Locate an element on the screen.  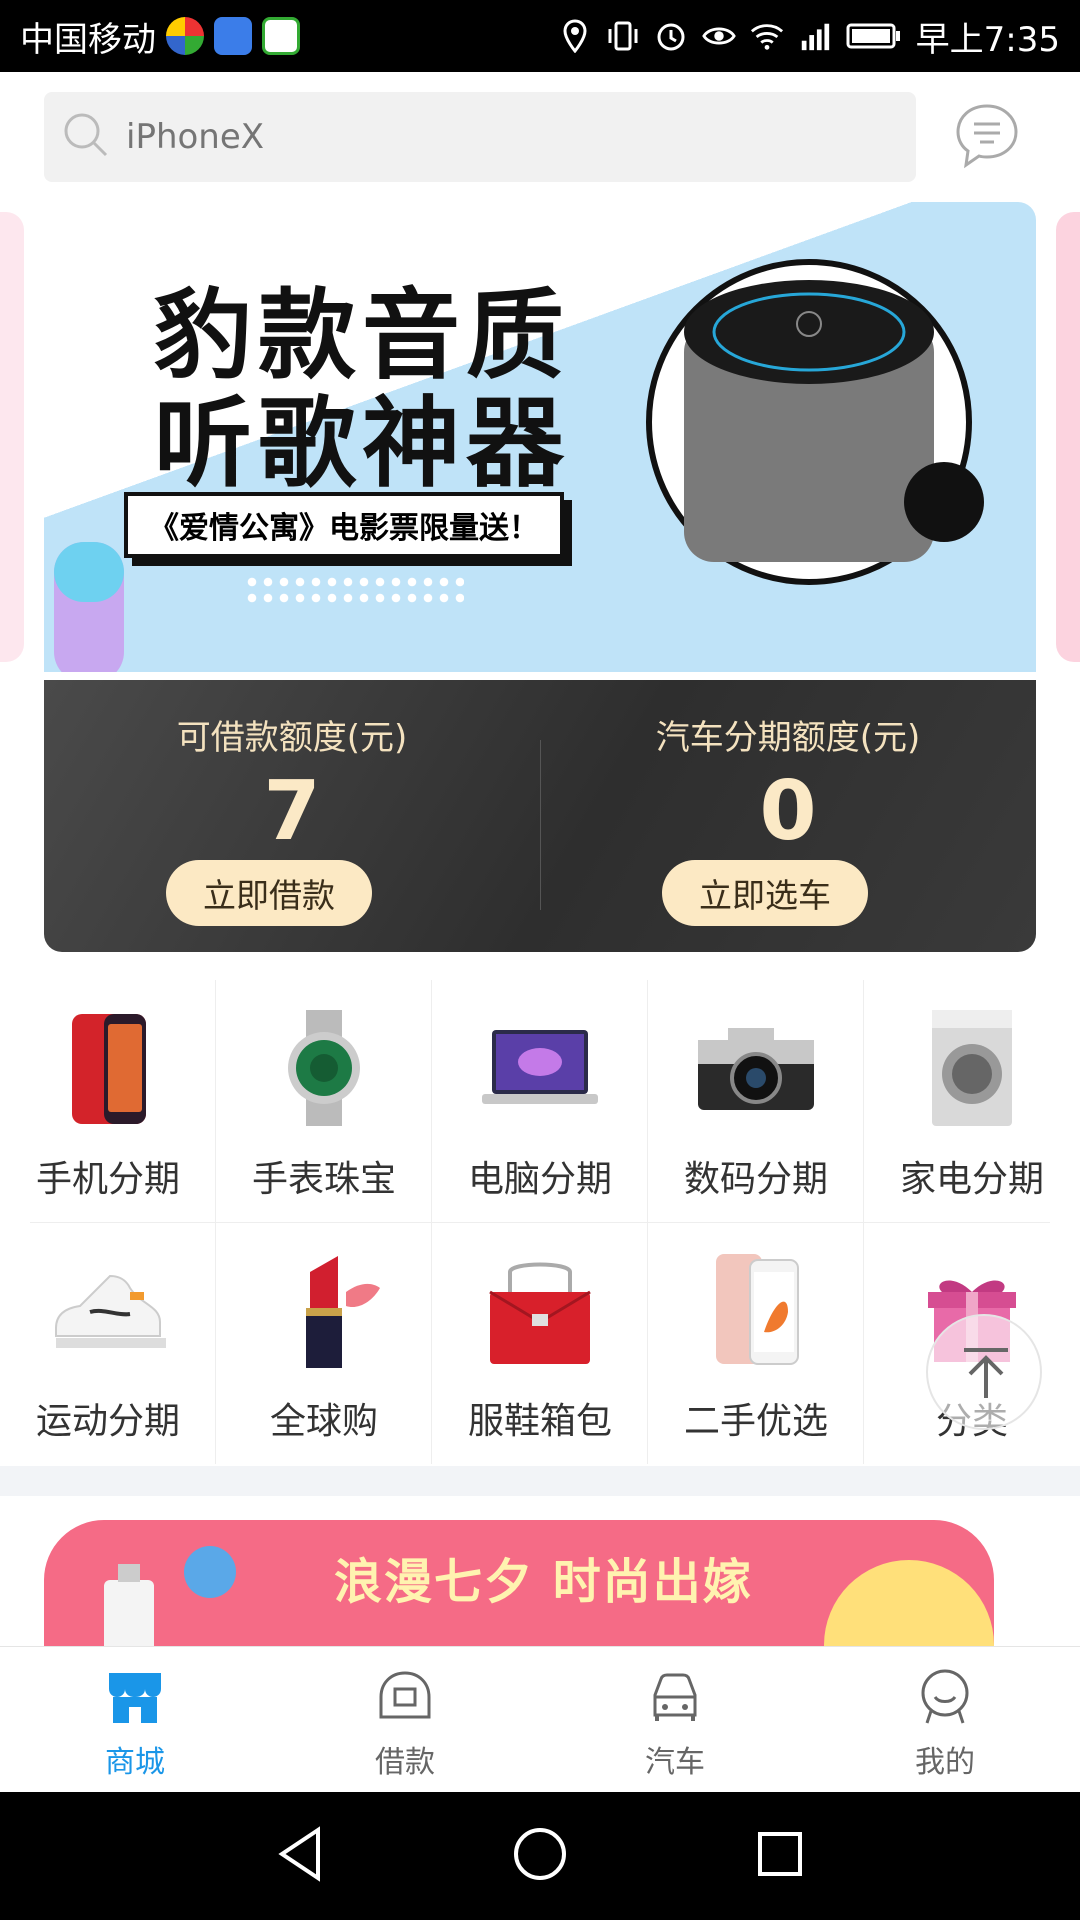
loan-credit-section: 可借款额度(元) 7 立即借款 is located at coordinates (292, 816).